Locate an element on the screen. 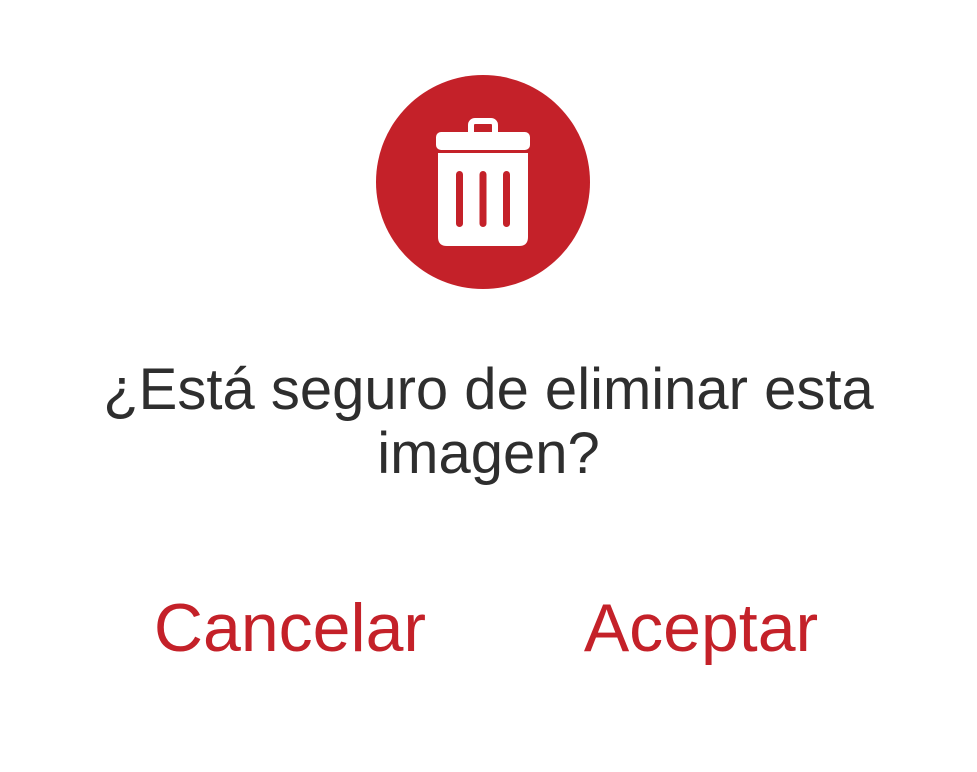  confirm-message: ¿Está seguro de eliminar esta imagen? is located at coordinates (488, 421).